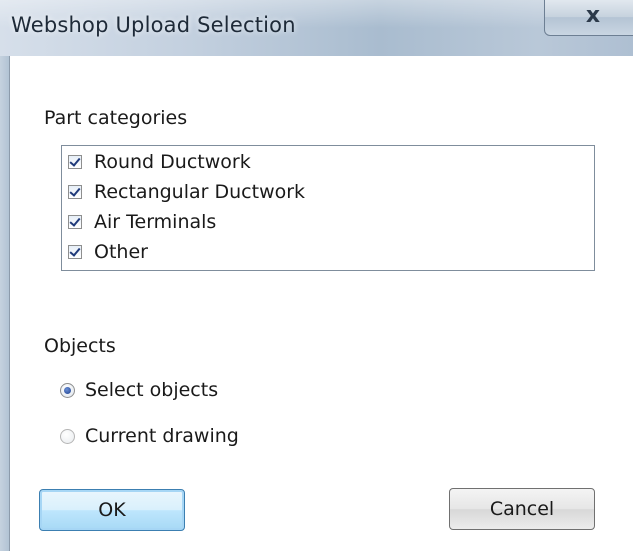  What do you see at coordinates (112, 510) in the screenshot?
I see `ok-button: OK` at bounding box center [112, 510].